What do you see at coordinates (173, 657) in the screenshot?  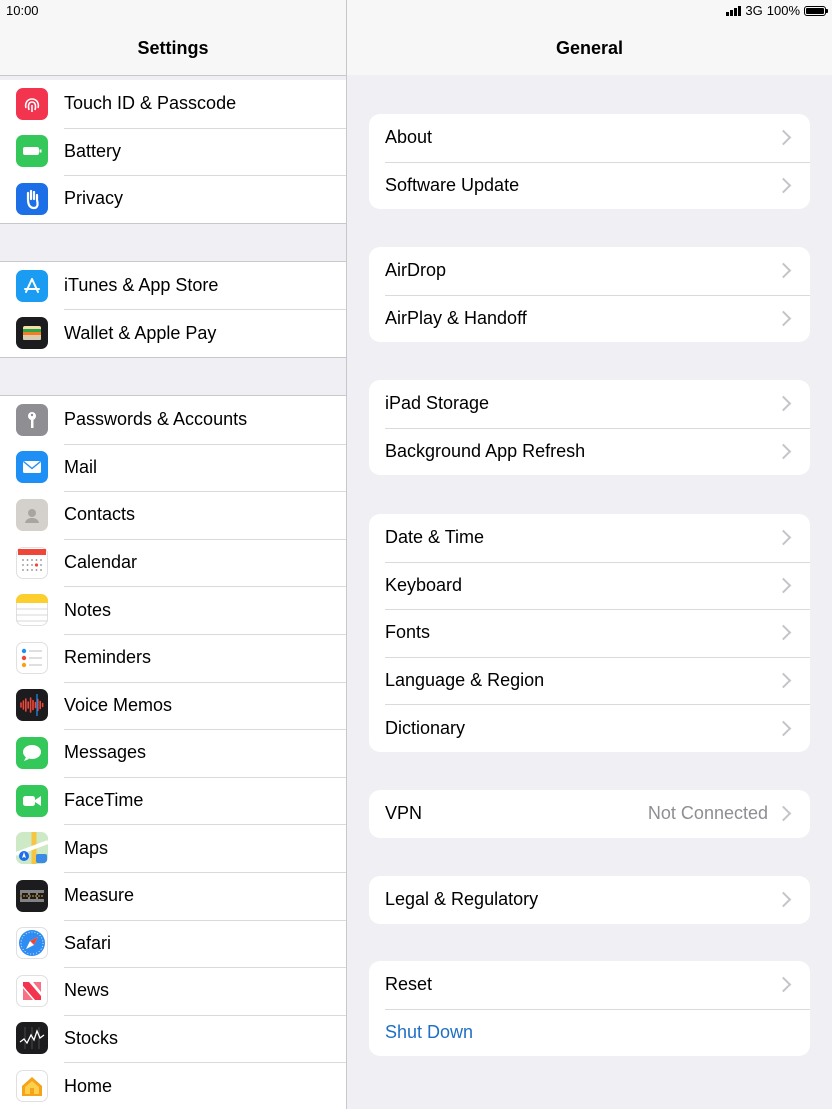 I see `sidebar-item-reminders: Reminders` at bounding box center [173, 657].